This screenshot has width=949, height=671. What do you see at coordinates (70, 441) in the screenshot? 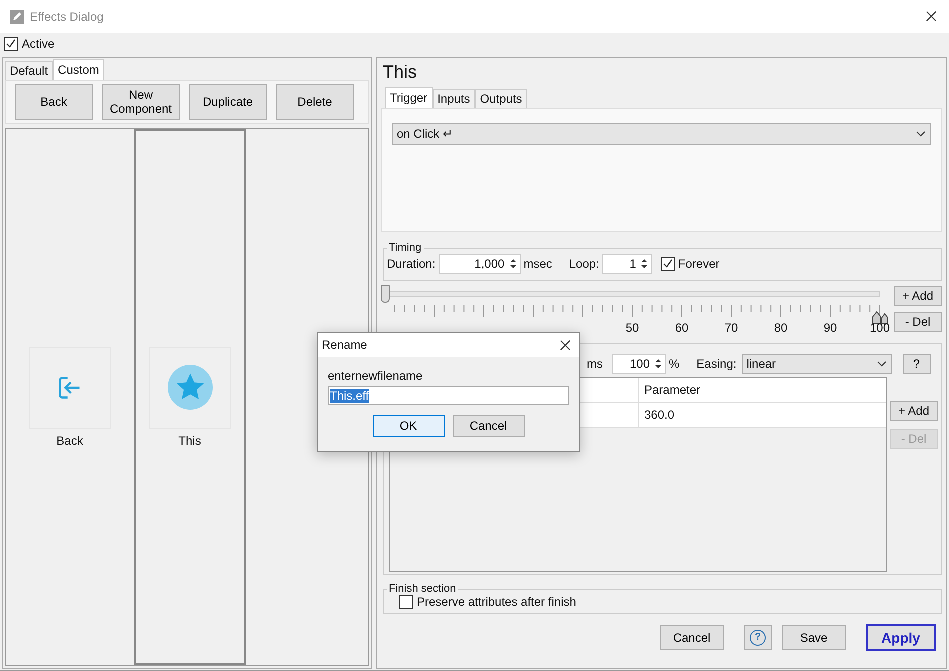
I see `component-label: Back` at bounding box center [70, 441].